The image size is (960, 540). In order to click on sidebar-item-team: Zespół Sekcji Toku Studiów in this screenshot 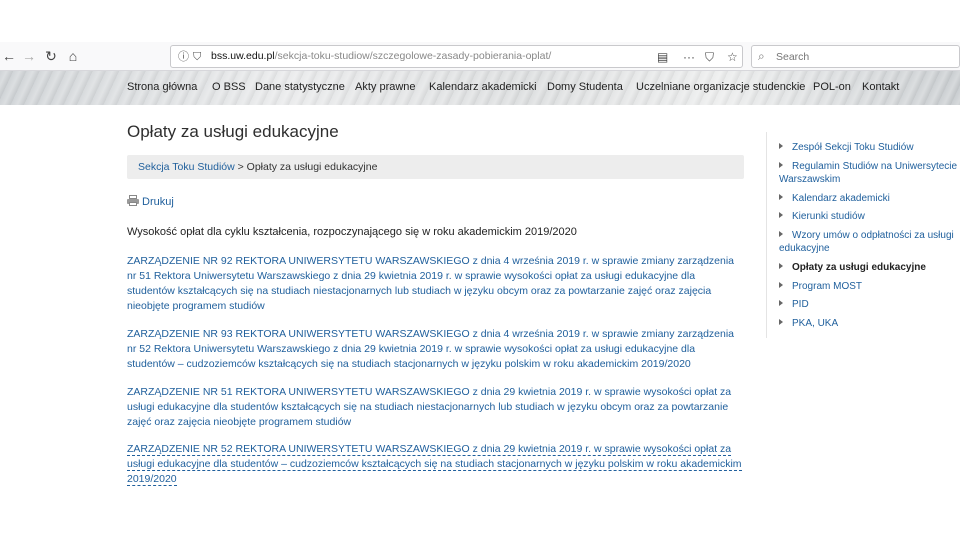, I will do `click(869, 147)`.